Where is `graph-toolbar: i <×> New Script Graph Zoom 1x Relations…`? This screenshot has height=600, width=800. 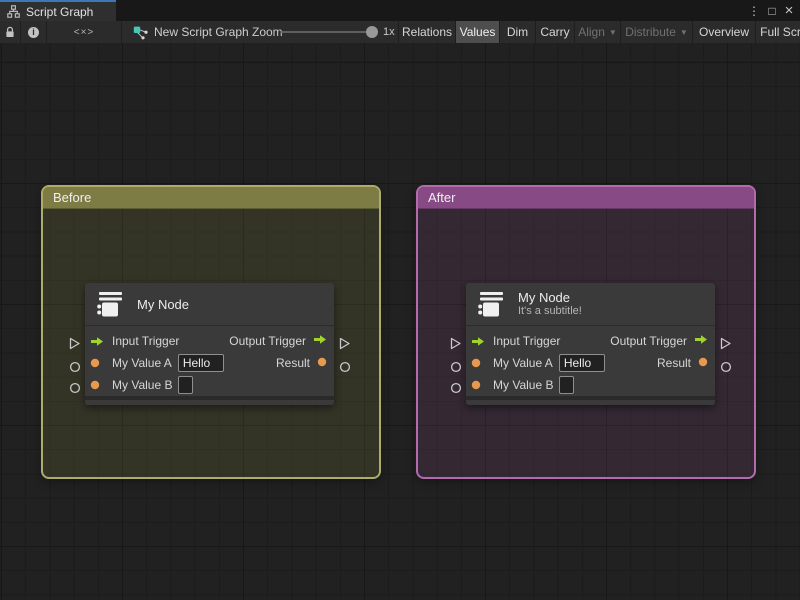 graph-toolbar: i <×> New Script Graph Zoom 1x Relations… is located at coordinates (400, 32).